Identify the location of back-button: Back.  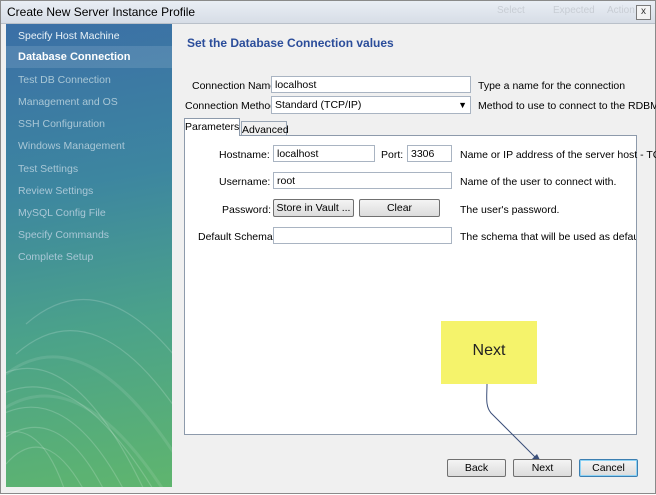
(476, 468).